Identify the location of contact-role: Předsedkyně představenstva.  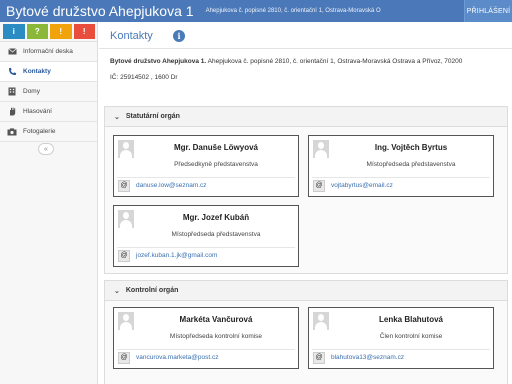
(216, 164).